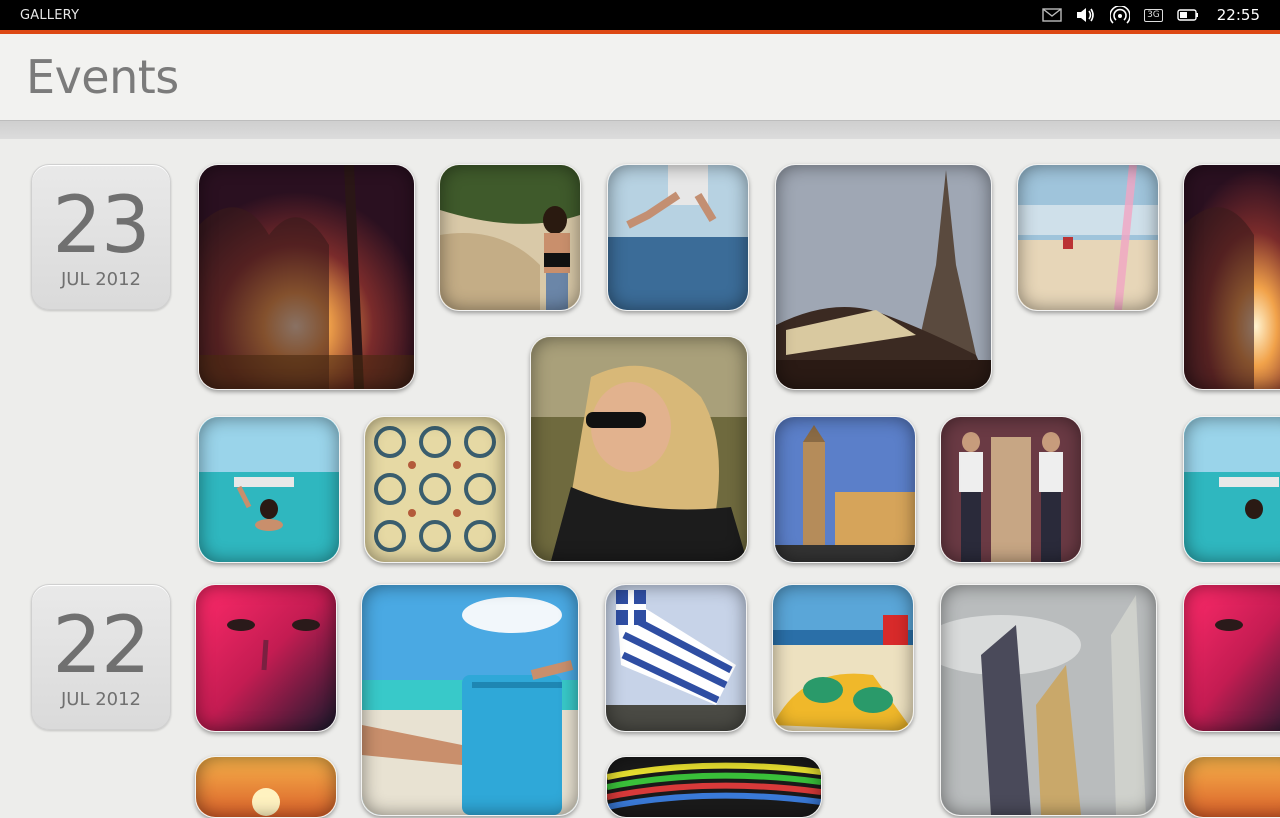  What do you see at coordinates (102, 77) in the screenshot?
I see `page-title: Events` at bounding box center [102, 77].